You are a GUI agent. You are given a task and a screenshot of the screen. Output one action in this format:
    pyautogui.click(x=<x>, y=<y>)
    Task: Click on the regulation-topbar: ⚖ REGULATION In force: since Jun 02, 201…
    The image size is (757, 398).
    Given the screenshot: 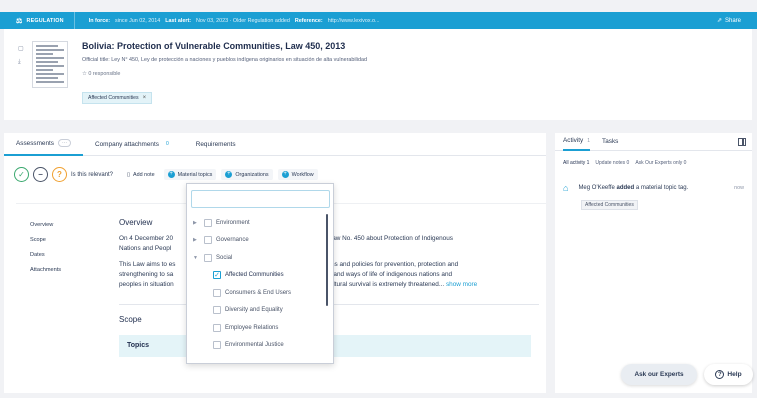 What is the action you would take?
    pyautogui.click(x=378, y=20)
    